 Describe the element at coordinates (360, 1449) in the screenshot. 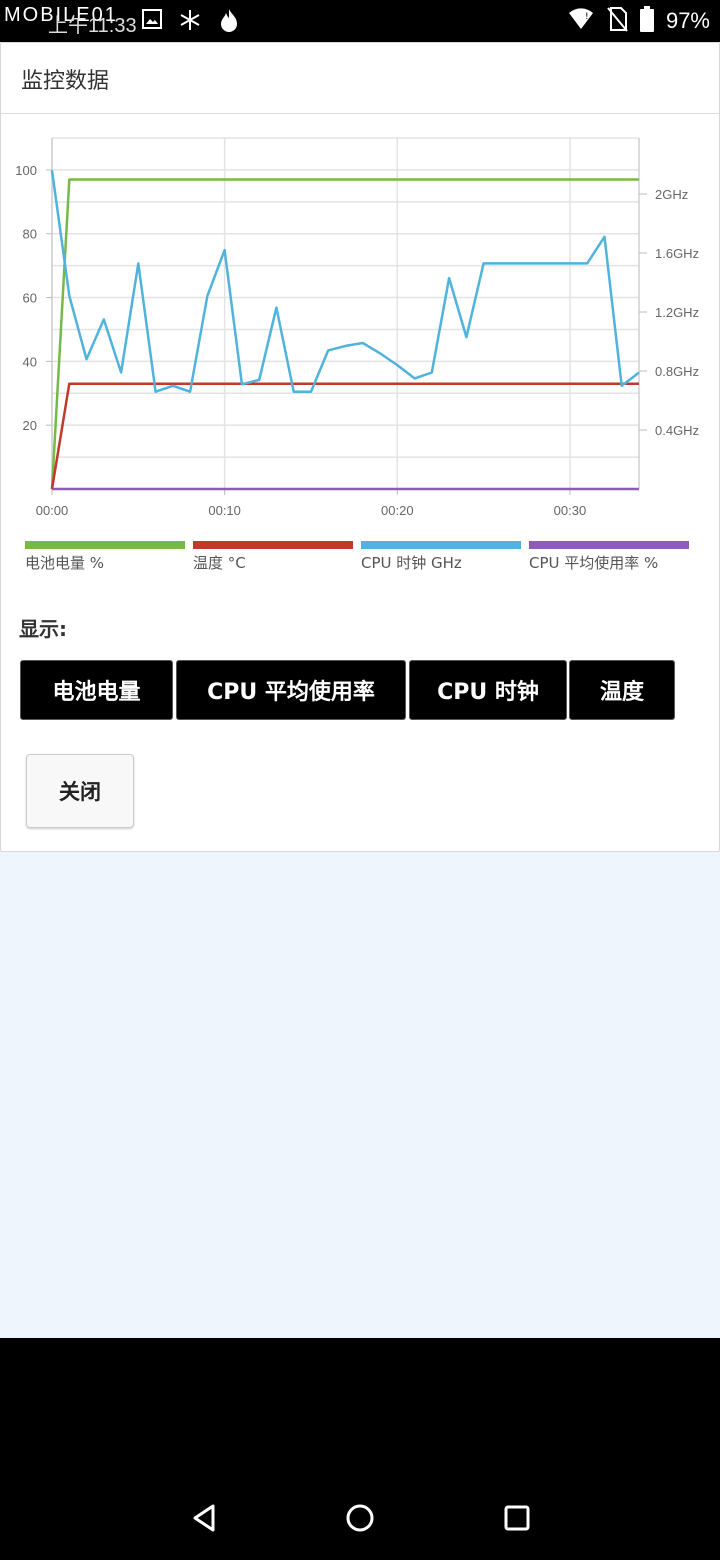

I see `navigation-bar` at that location.